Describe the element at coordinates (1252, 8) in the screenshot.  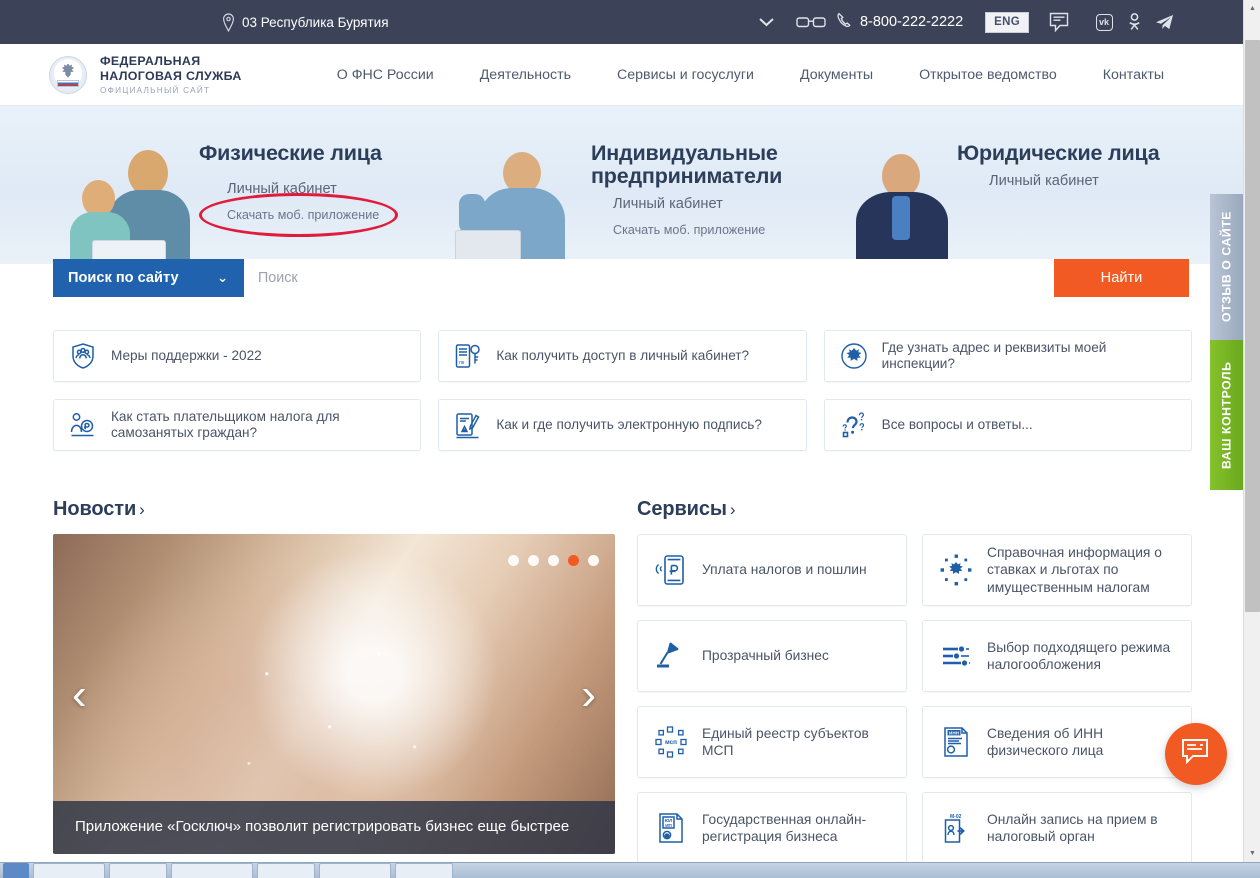
I see `scroll-up-button: ▲` at that location.